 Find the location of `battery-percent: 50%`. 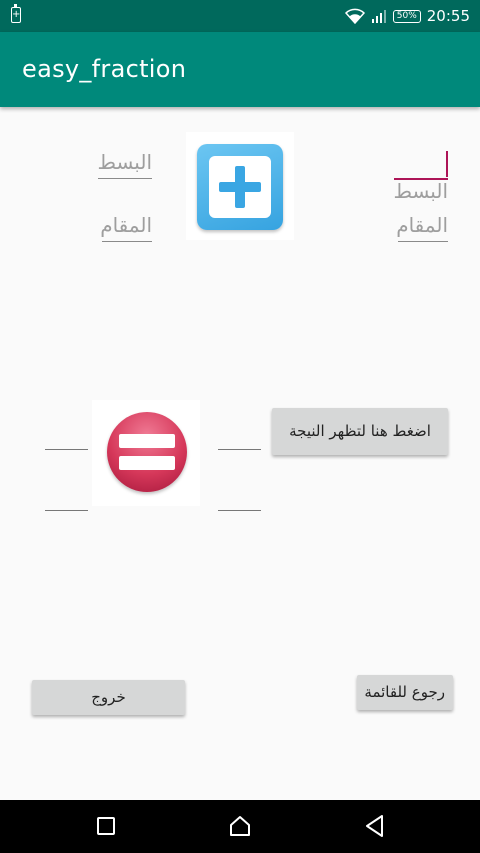

battery-percent: 50% is located at coordinates (406, 16).